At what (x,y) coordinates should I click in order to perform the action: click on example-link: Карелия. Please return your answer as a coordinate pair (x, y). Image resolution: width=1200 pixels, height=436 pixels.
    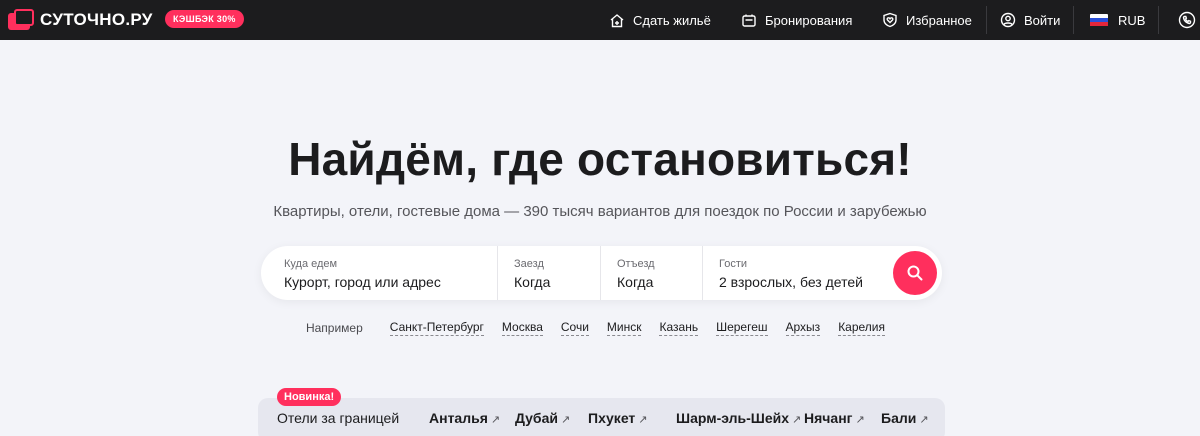
    Looking at the image, I should click on (862, 328).